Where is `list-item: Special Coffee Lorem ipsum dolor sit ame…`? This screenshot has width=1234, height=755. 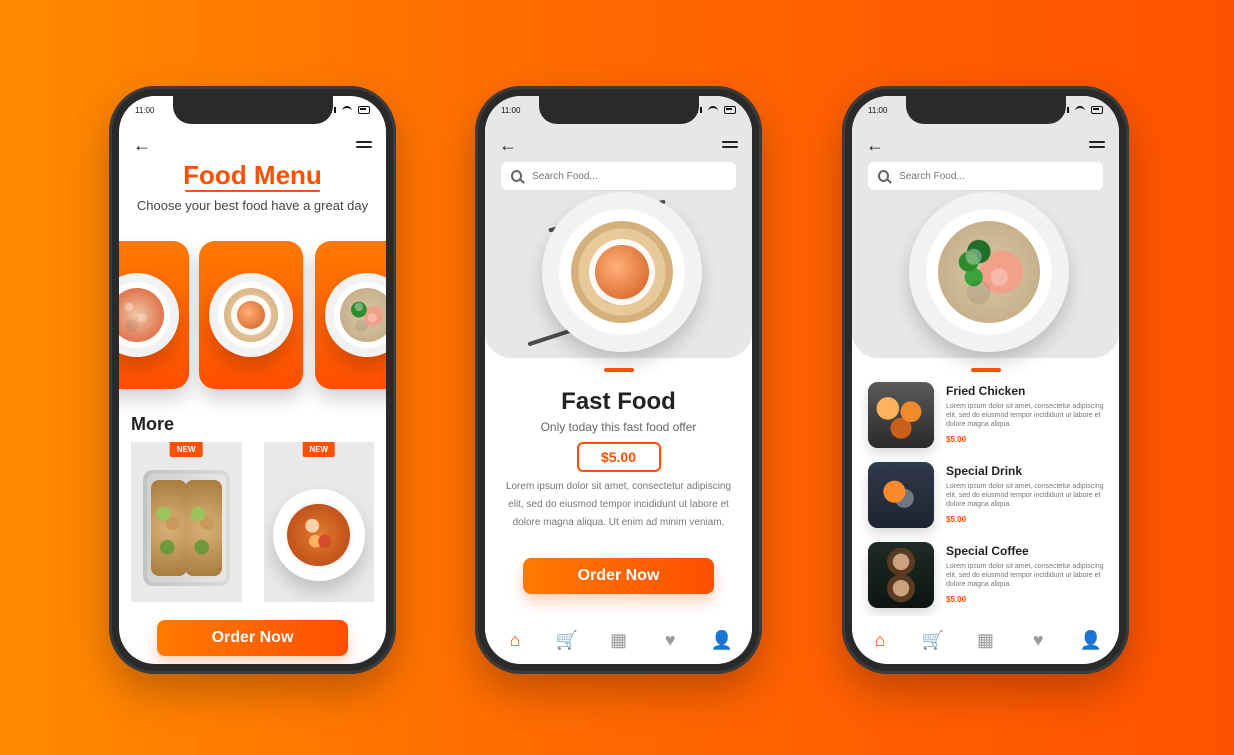
list-item: Special Coffee Lorem ipsum dolor sit ame… is located at coordinates (986, 576).